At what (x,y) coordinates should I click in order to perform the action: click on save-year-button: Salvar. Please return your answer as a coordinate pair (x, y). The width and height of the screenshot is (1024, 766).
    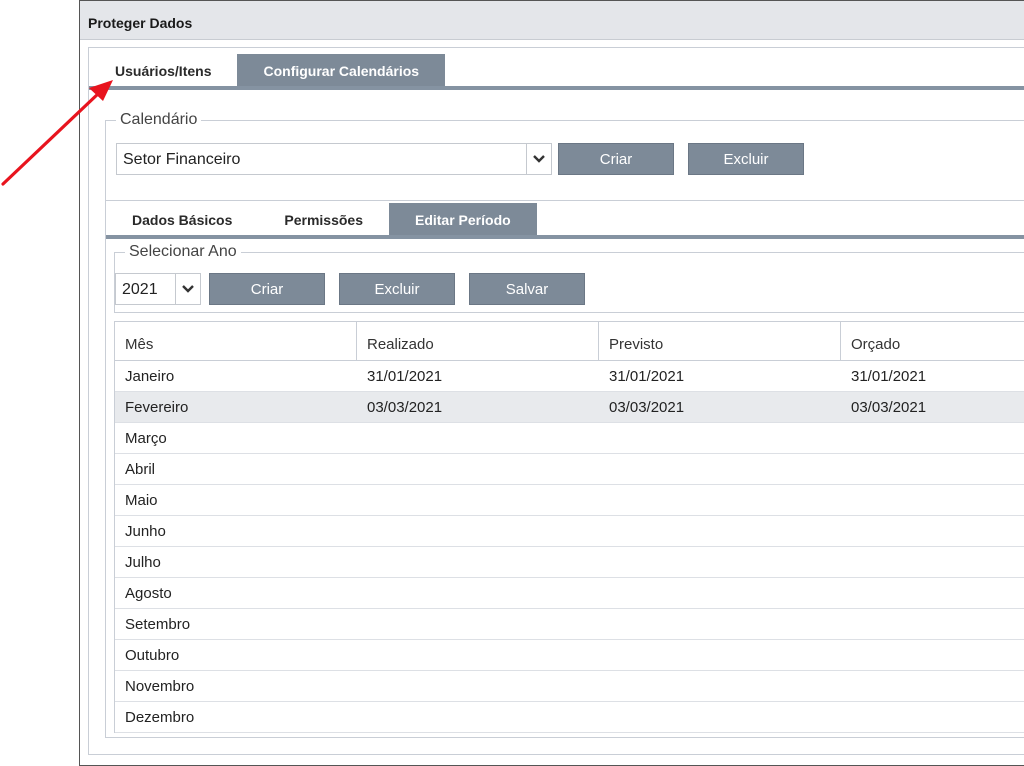
    Looking at the image, I should click on (527, 289).